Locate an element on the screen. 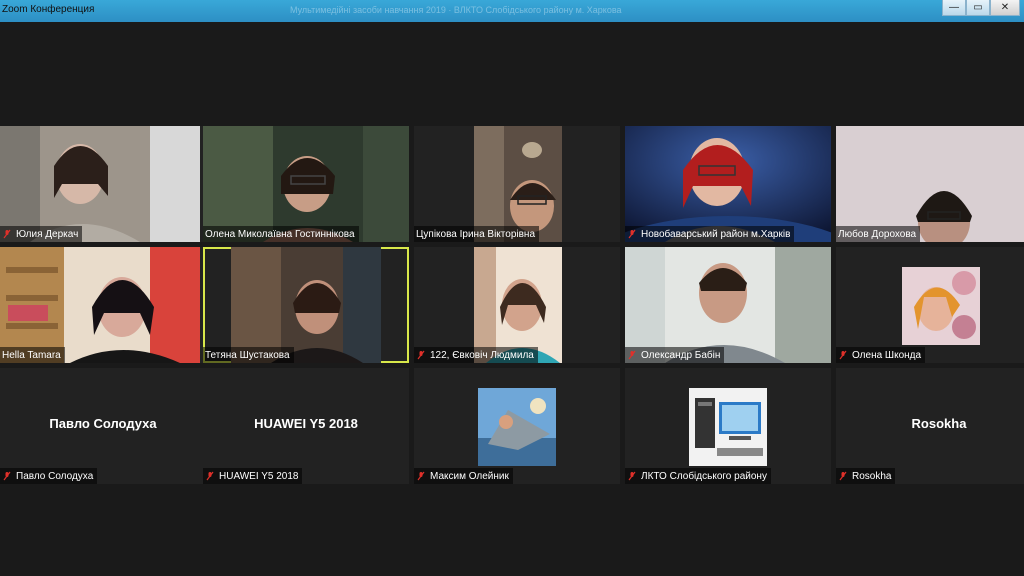 Image resolution: width=1024 pixels, height=576 pixels. participant-name: 122, Євковіч Людмила is located at coordinates (482, 355).